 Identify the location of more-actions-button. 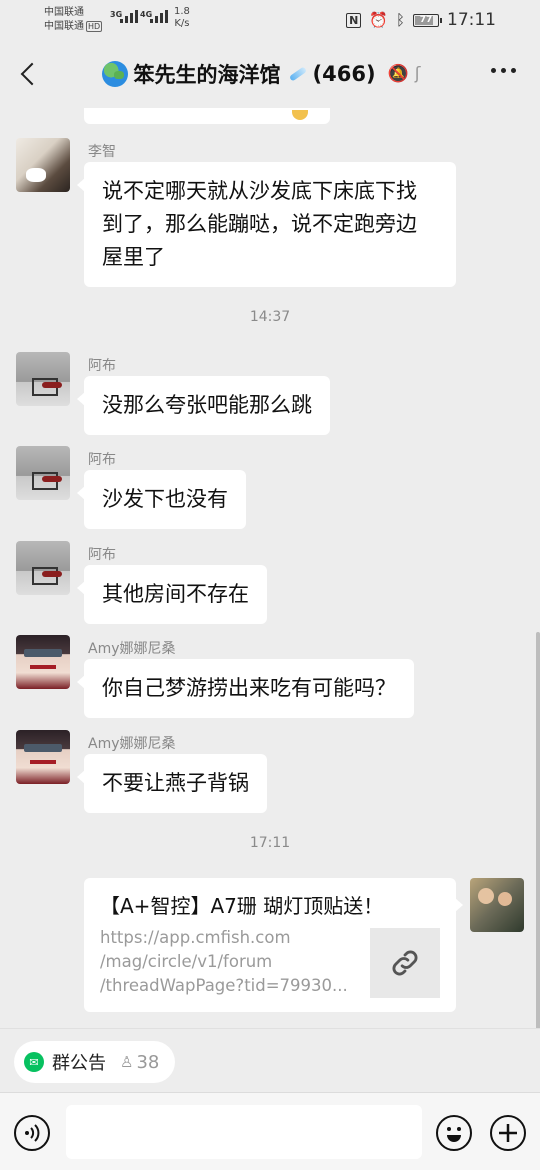
(508, 1133).